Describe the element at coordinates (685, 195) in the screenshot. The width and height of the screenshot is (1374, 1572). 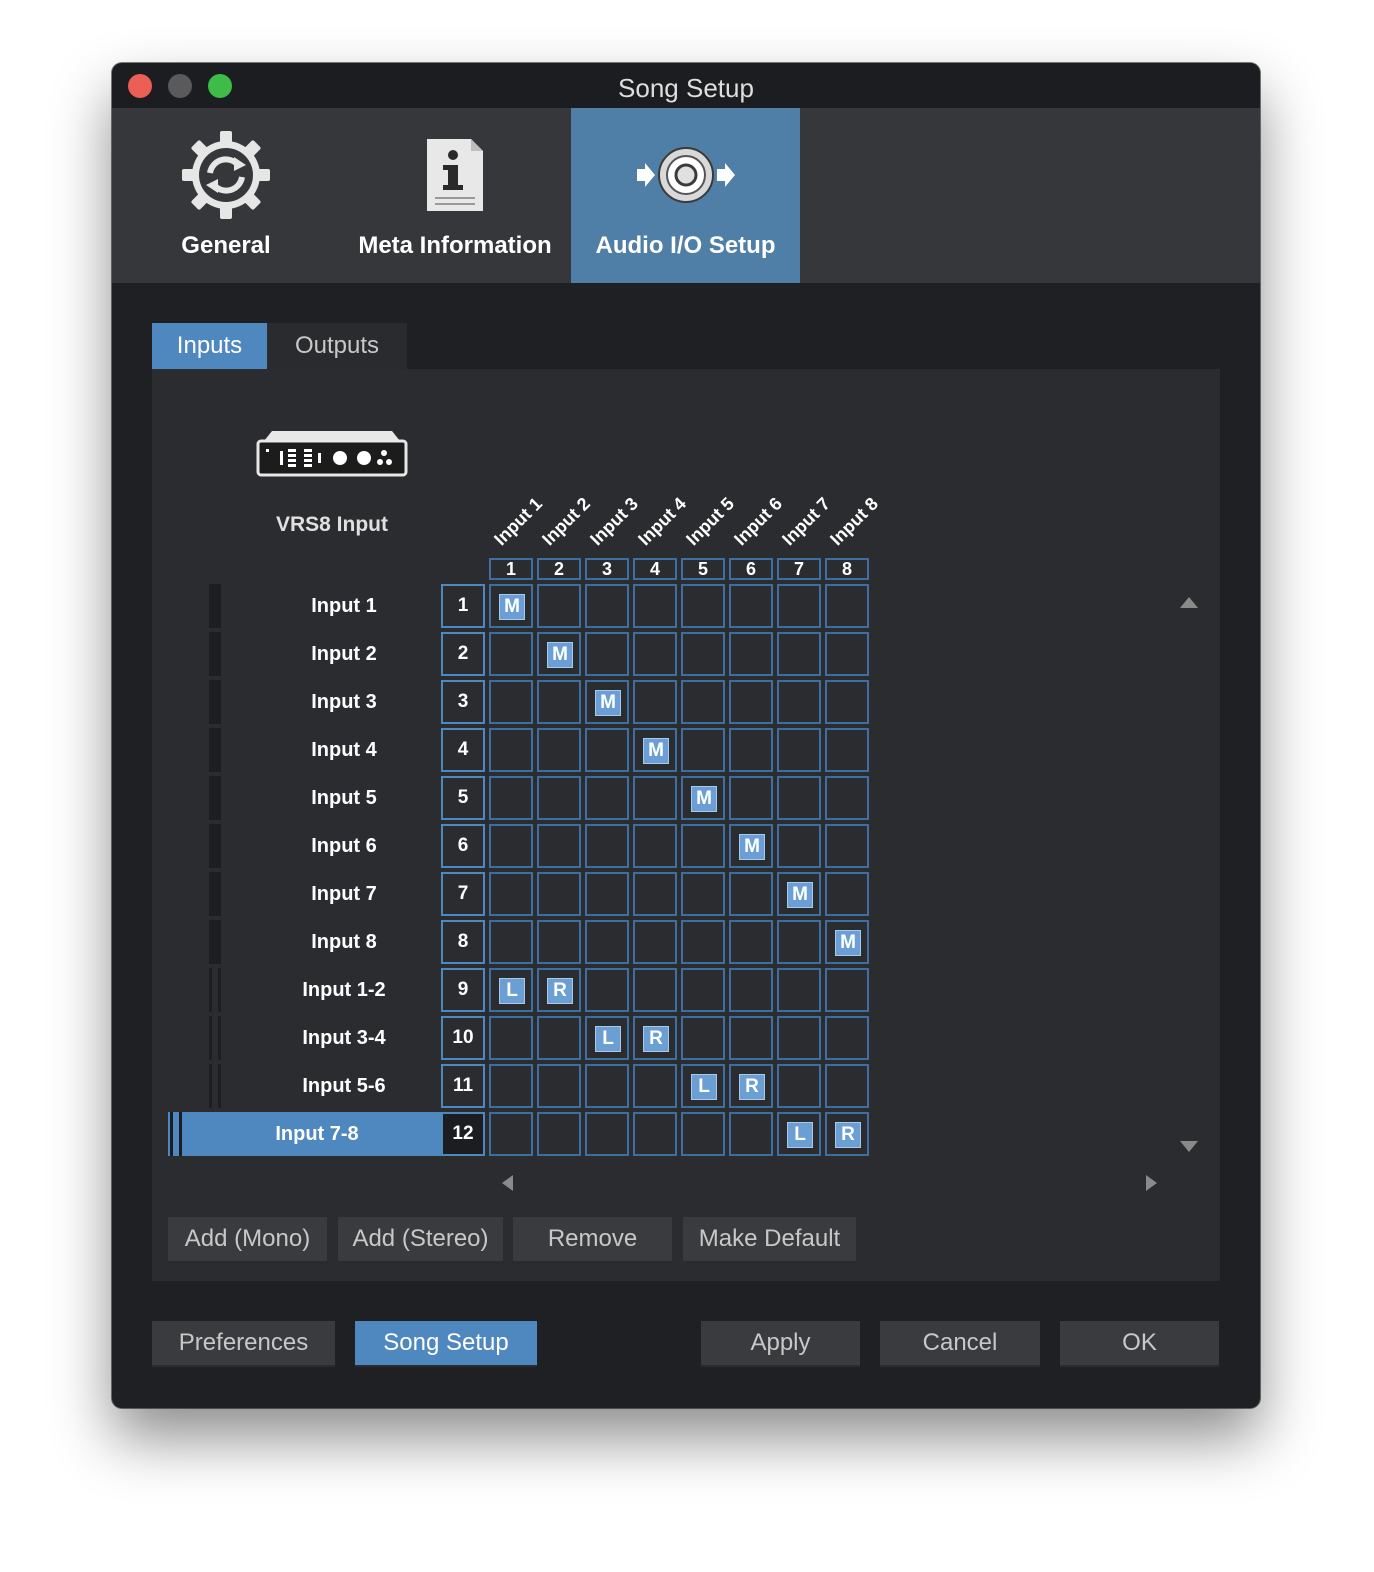
I see `tab-audio-io-setup: Audio I/O Setup` at that location.